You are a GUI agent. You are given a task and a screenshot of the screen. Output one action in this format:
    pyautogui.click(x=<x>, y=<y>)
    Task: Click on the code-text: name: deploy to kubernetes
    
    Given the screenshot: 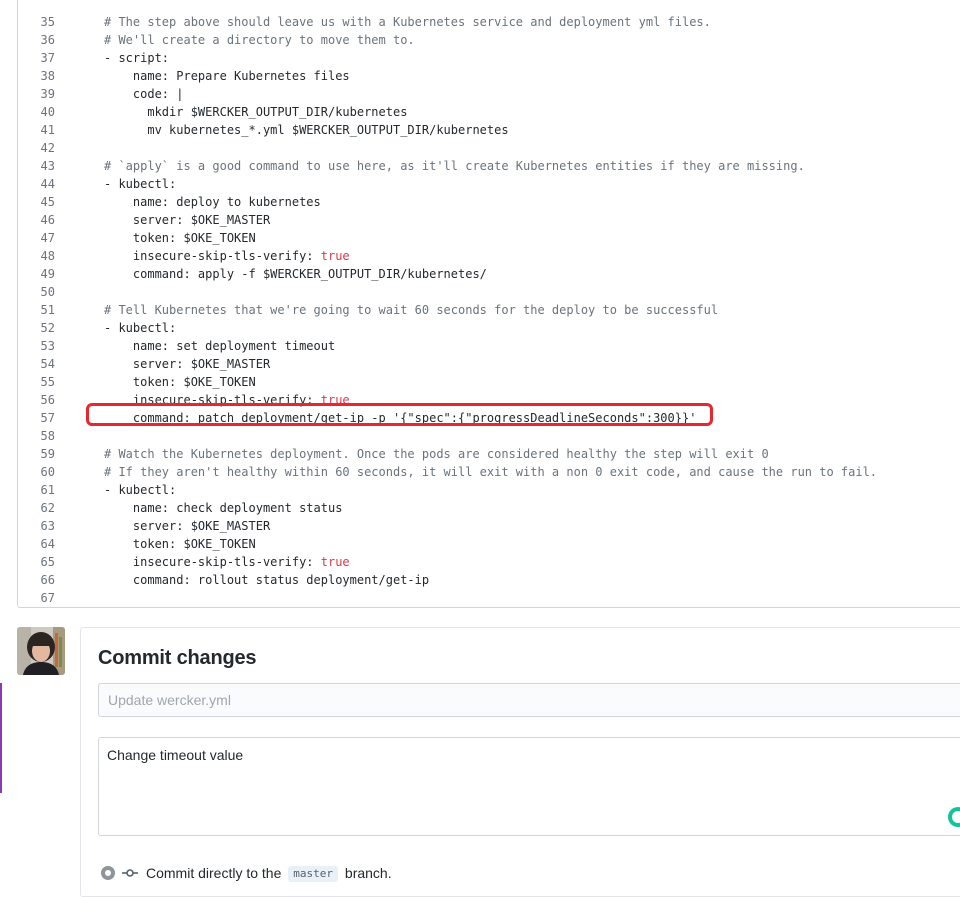 What is the action you would take?
    pyautogui.click(x=212, y=202)
    